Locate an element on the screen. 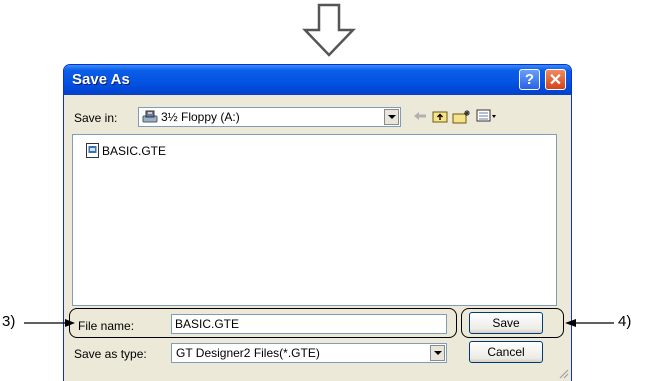 The image size is (645, 381). help-button: ? is located at coordinates (529, 79).